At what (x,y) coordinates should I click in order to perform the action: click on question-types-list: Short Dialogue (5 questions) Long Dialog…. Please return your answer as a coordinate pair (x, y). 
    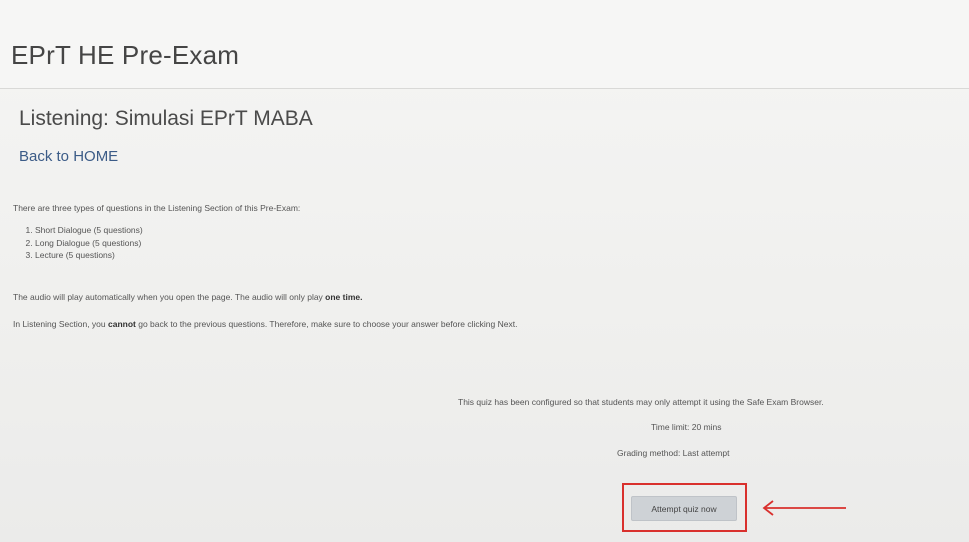
    Looking at the image, I should click on (81, 243).